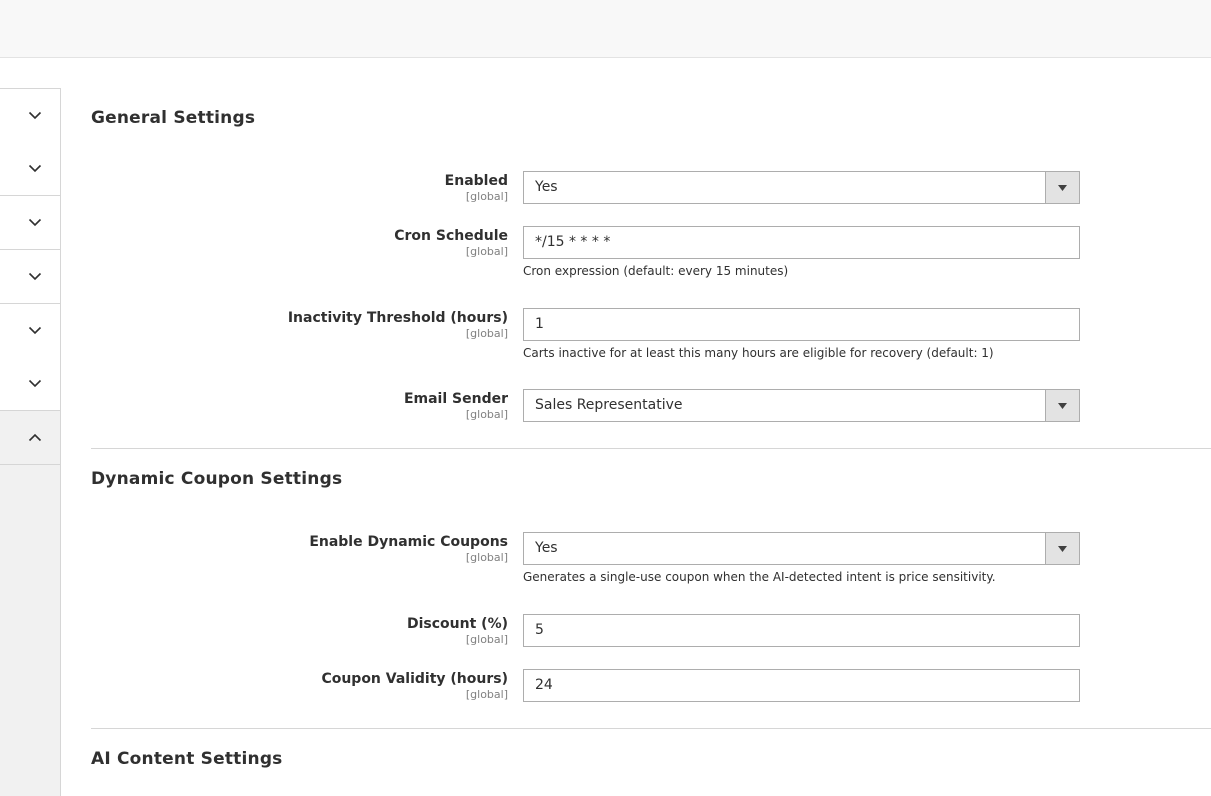 The width and height of the screenshot is (1211, 796). What do you see at coordinates (801, 324) in the screenshot?
I see `inactivity-threshold-input: 1` at bounding box center [801, 324].